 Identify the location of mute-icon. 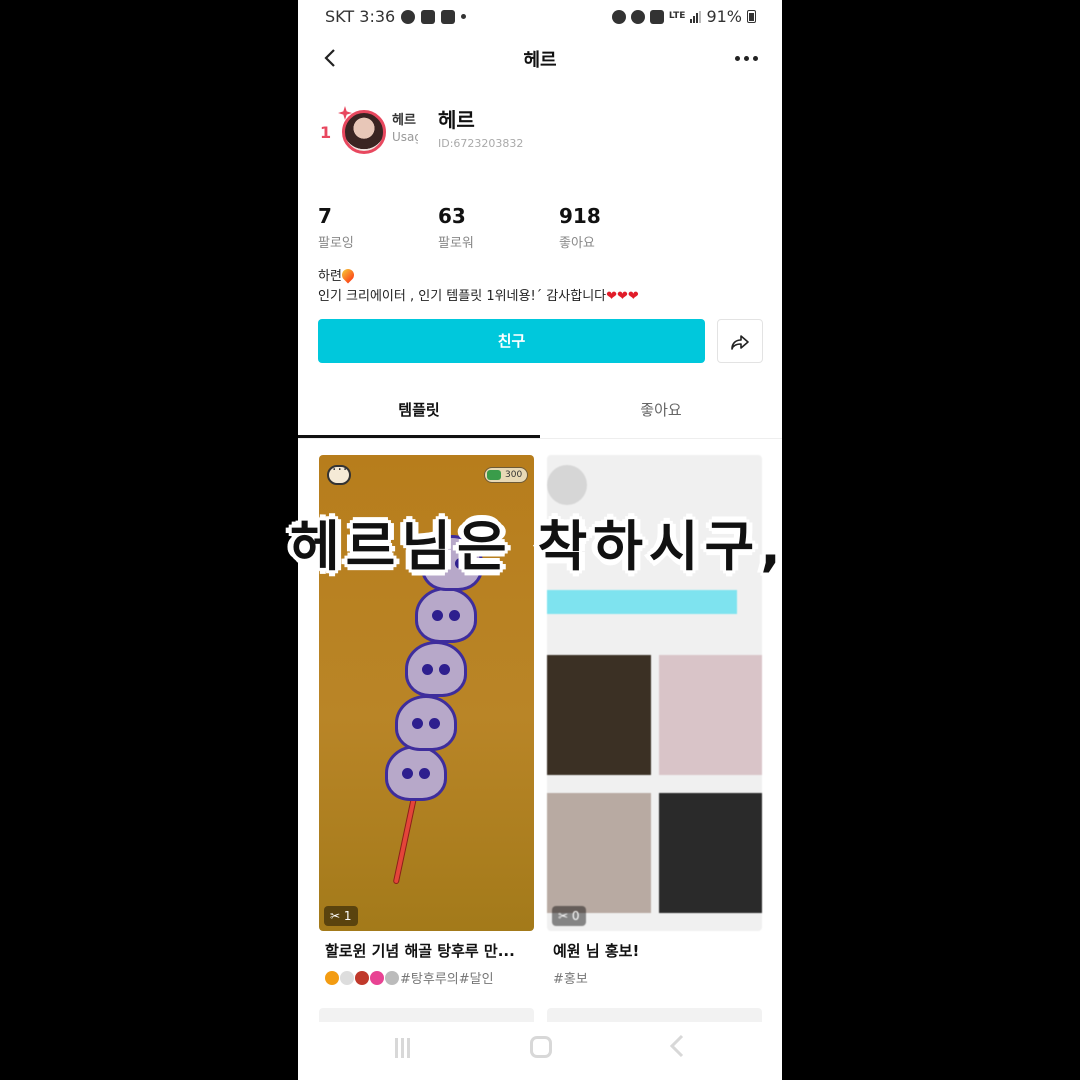
(656, 16).